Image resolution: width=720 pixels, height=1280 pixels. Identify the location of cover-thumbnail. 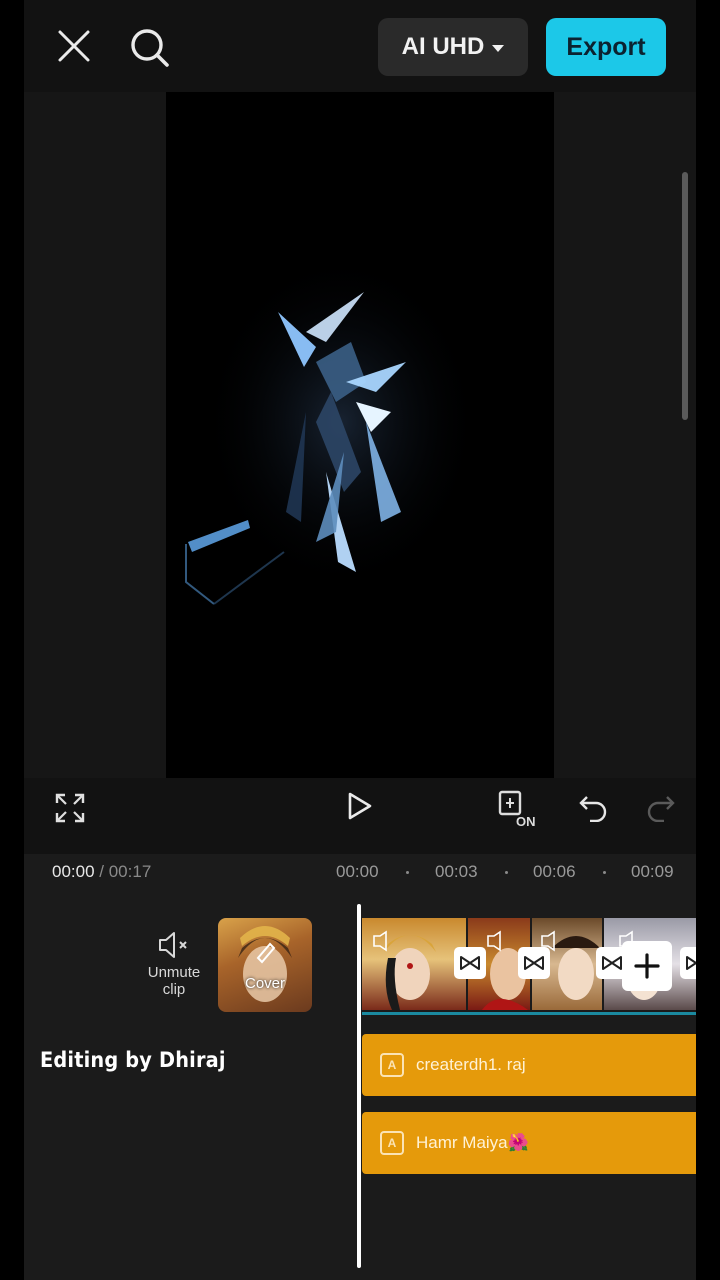
(265, 964).